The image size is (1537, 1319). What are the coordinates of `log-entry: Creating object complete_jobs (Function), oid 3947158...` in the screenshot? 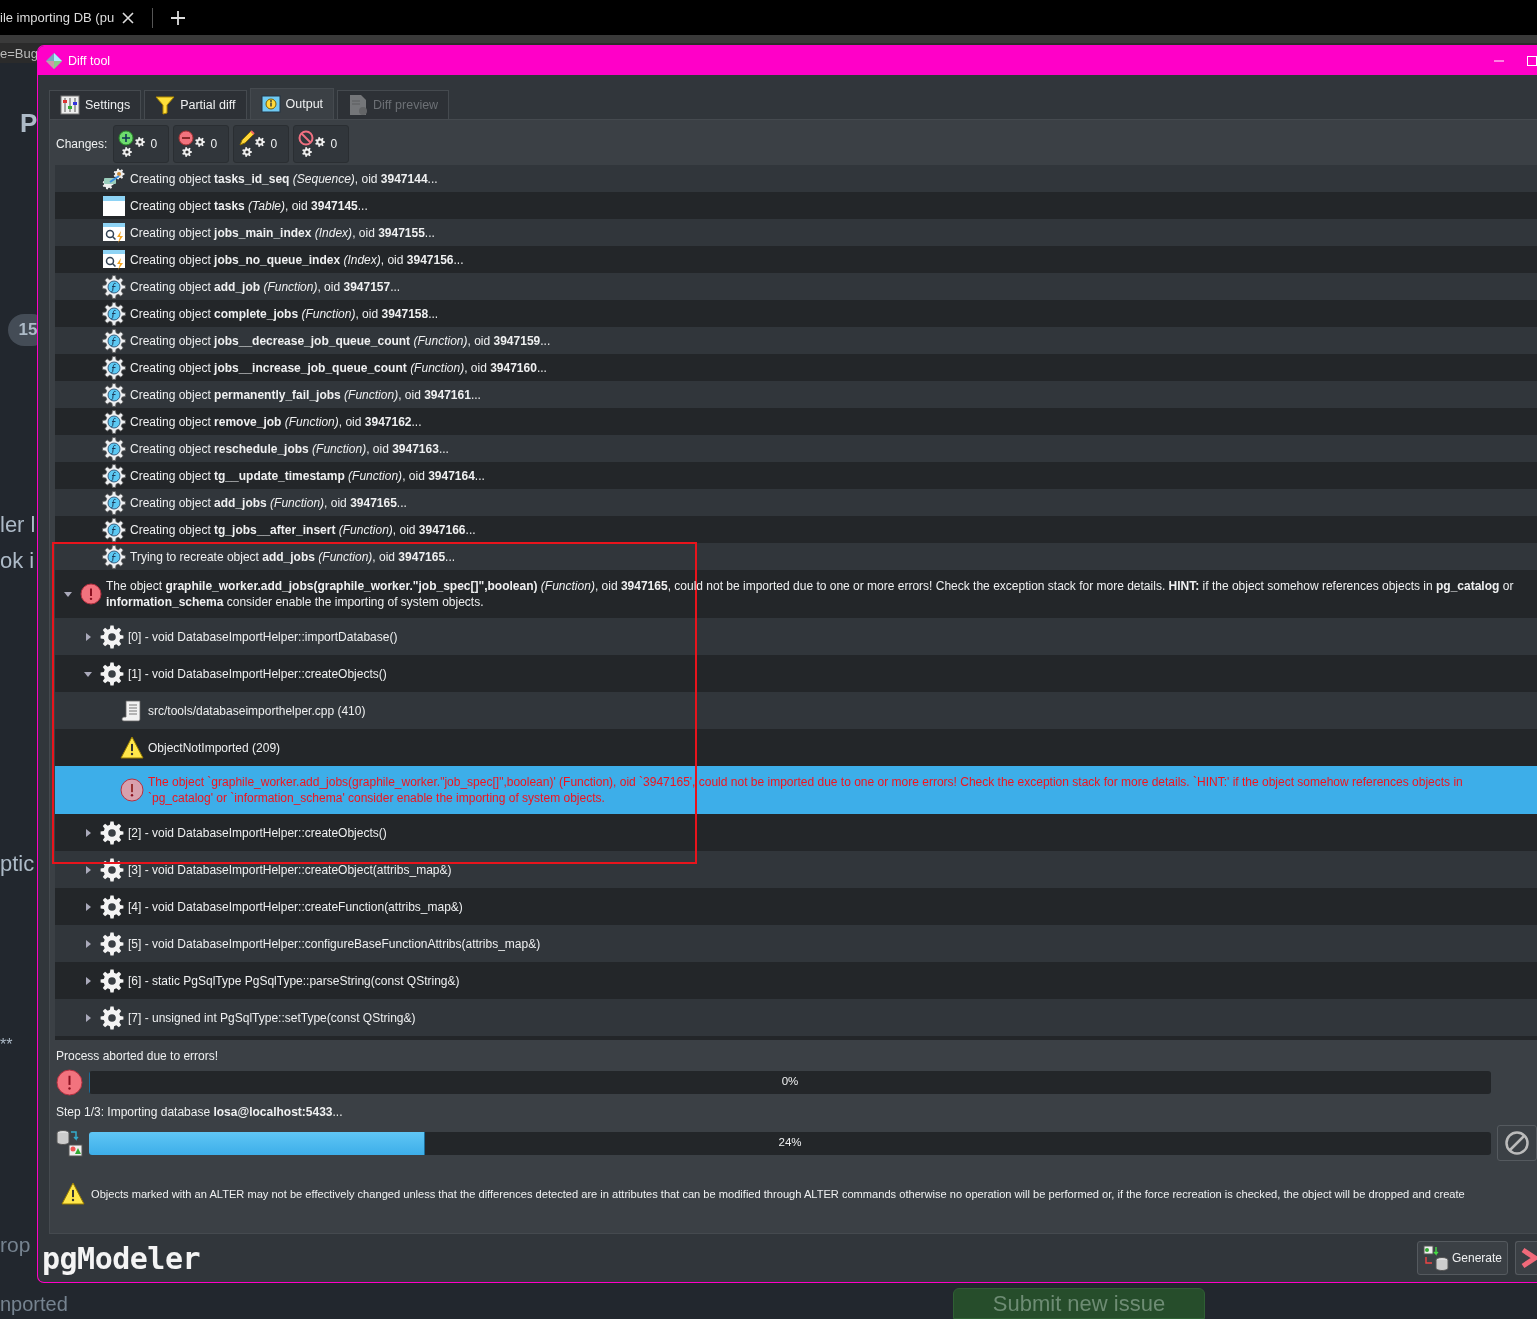 It's located at (285, 313).